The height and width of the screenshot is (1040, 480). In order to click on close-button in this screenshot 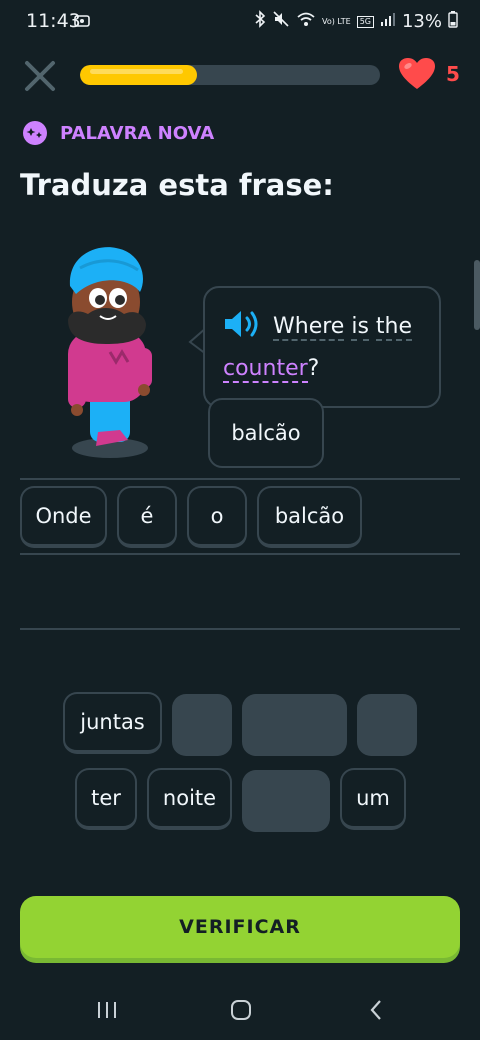, I will do `click(40, 76)`.